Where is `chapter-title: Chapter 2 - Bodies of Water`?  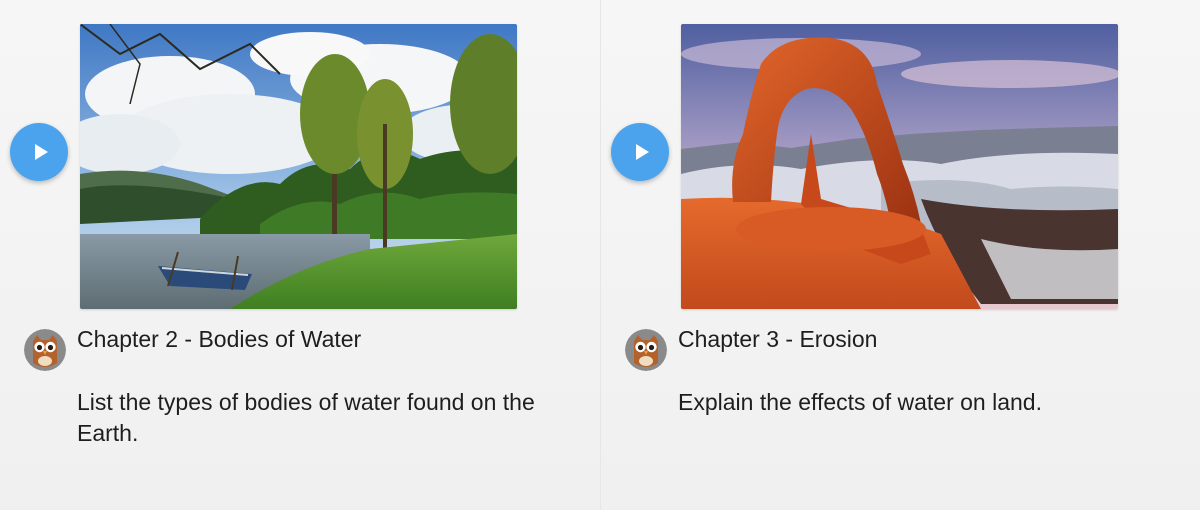
chapter-title: Chapter 2 - Bodies of Water is located at coordinates (219, 339).